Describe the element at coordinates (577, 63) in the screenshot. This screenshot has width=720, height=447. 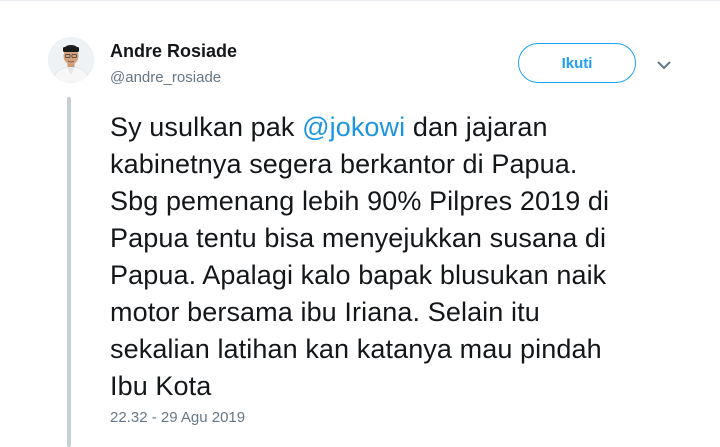
I see `follow-button: Ikuti` at that location.